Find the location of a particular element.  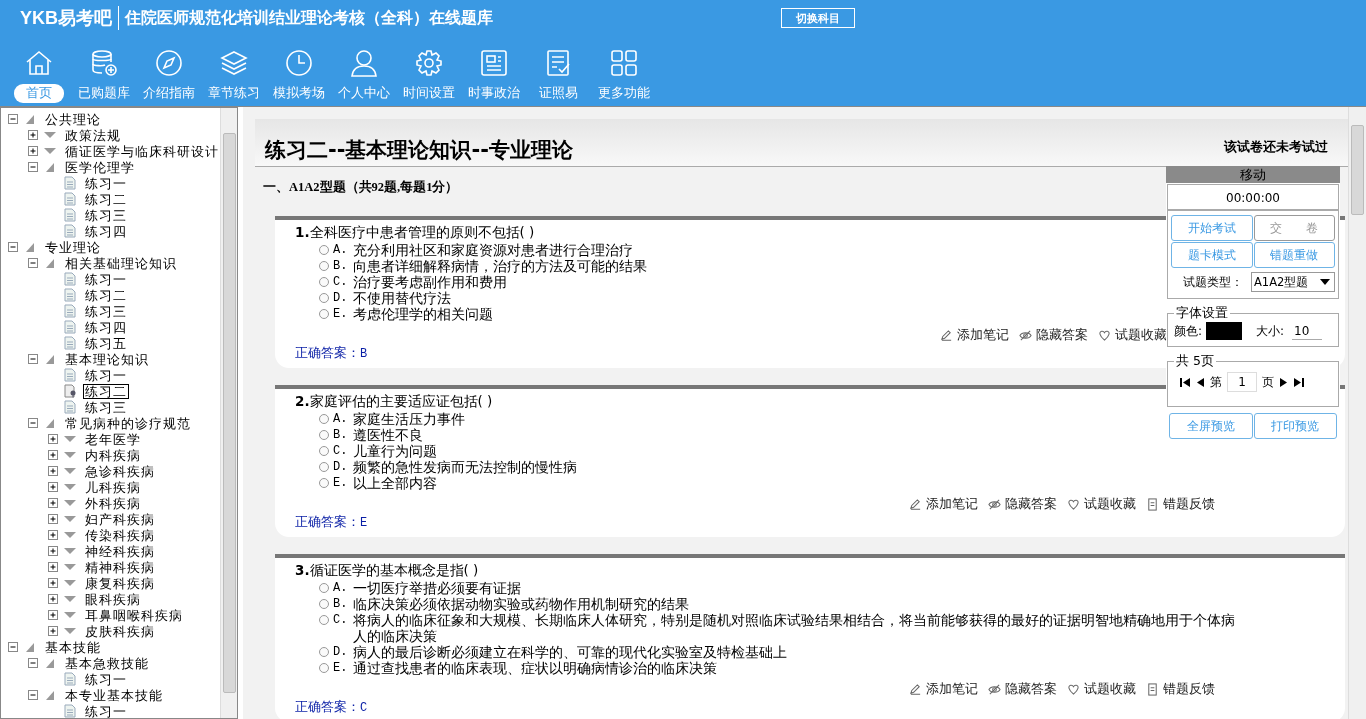

tree-item: 精神科疾病 is located at coordinates (120, 567).